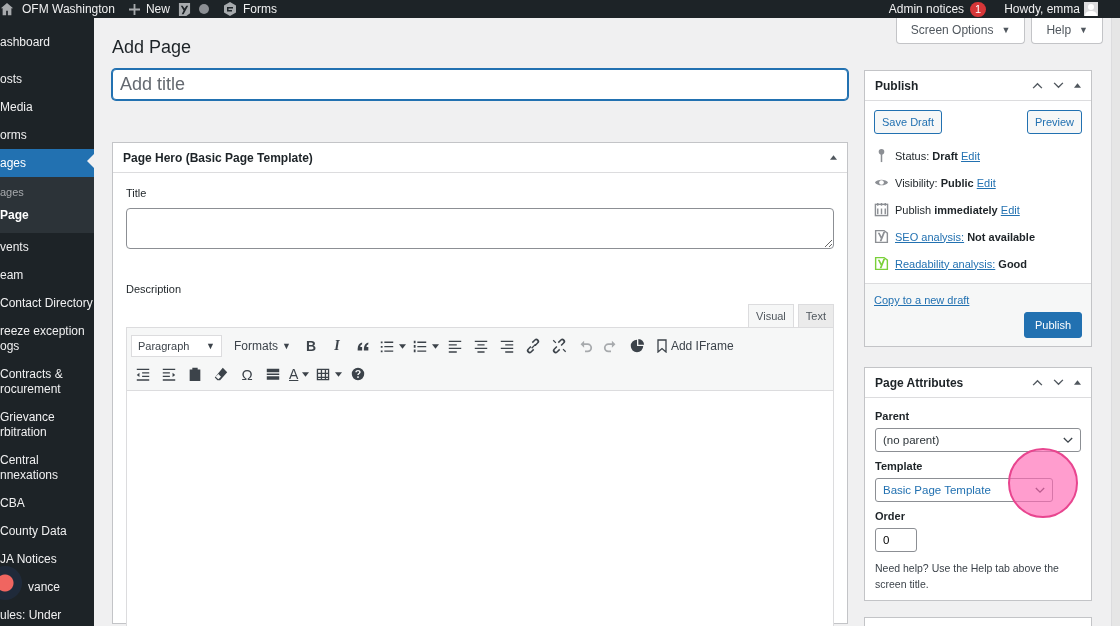 This screenshot has width=1120, height=626. I want to click on editor-tab: Text, so click(815, 315).